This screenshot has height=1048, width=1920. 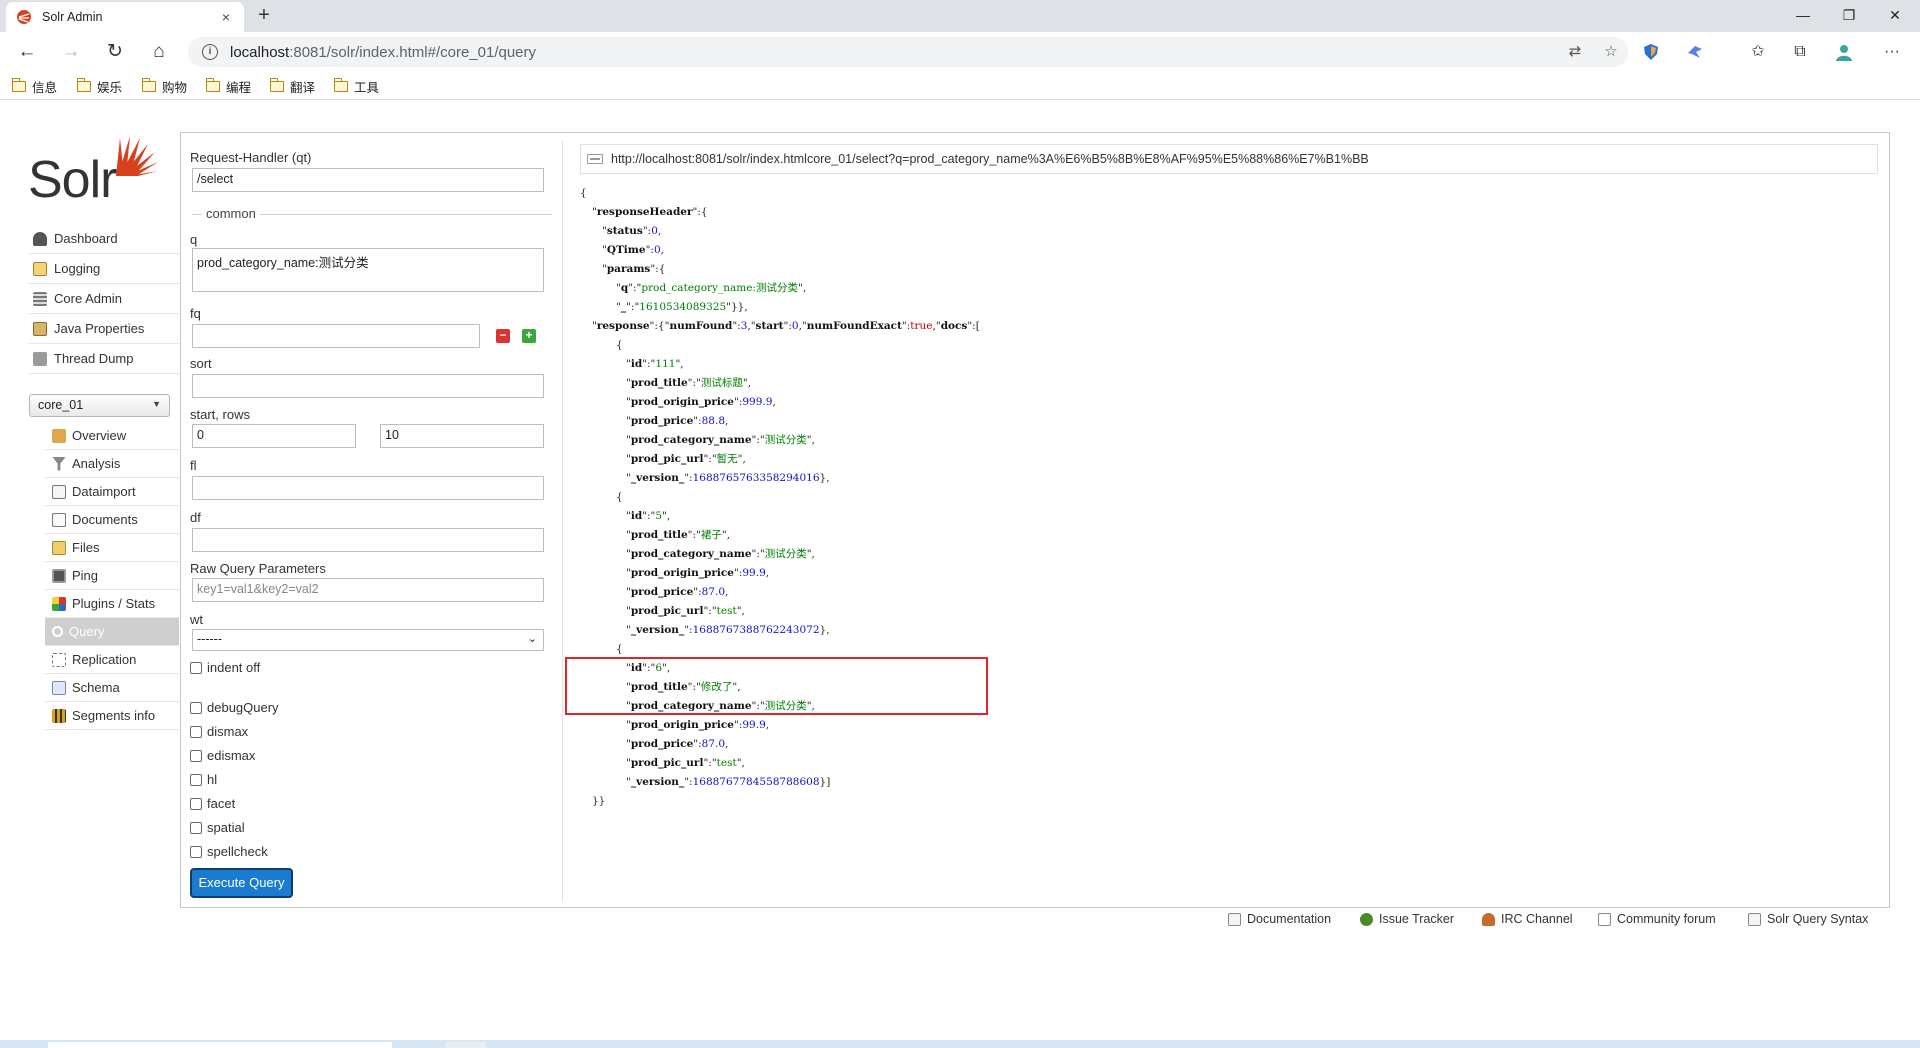 I want to click on core-selector: core_01 ▼, so click(x=99, y=405).